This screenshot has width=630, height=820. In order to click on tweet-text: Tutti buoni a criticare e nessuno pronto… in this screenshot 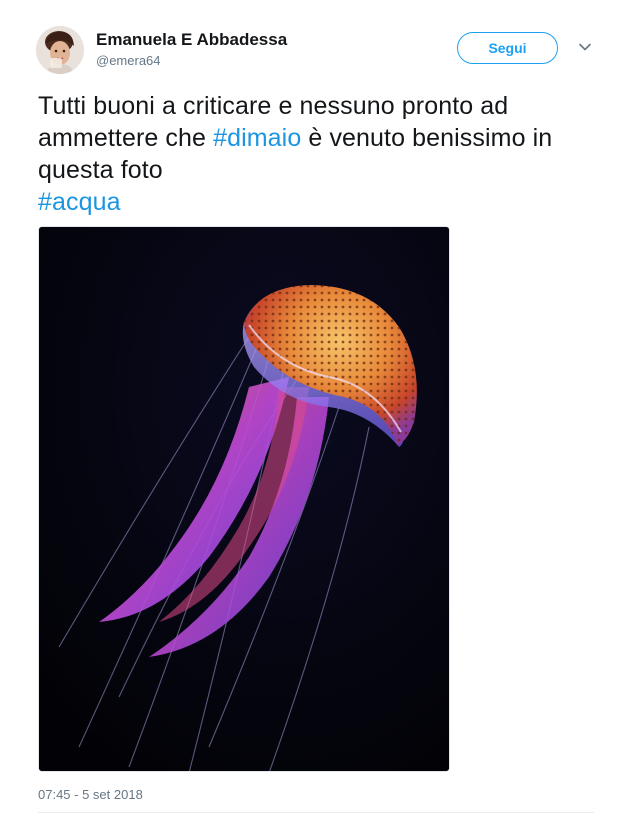, I will do `click(318, 154)`.